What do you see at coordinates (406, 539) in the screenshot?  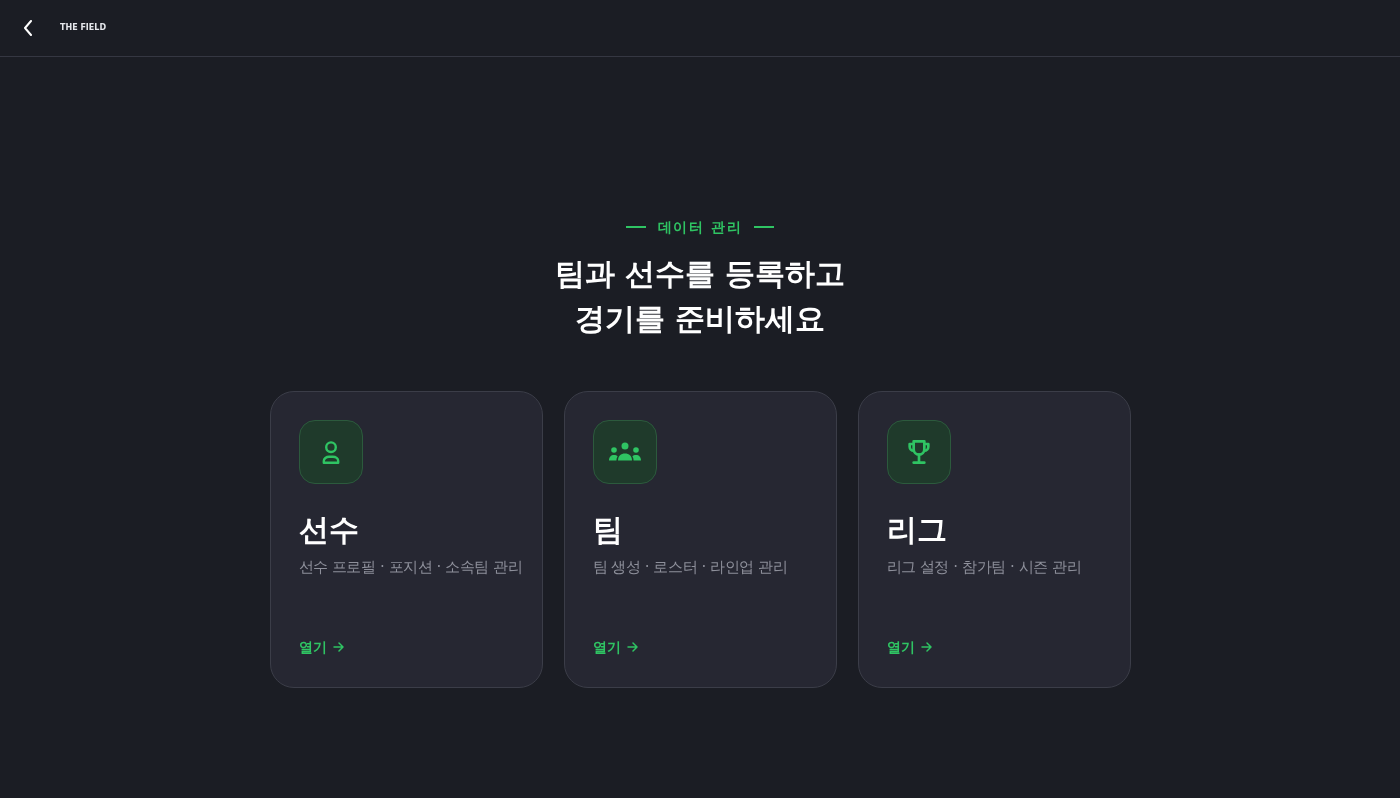 I see `category-card: 선수 선수 프로필 · 포지션 · 소속팀 관리 열기` at bounding box center [406, 539].